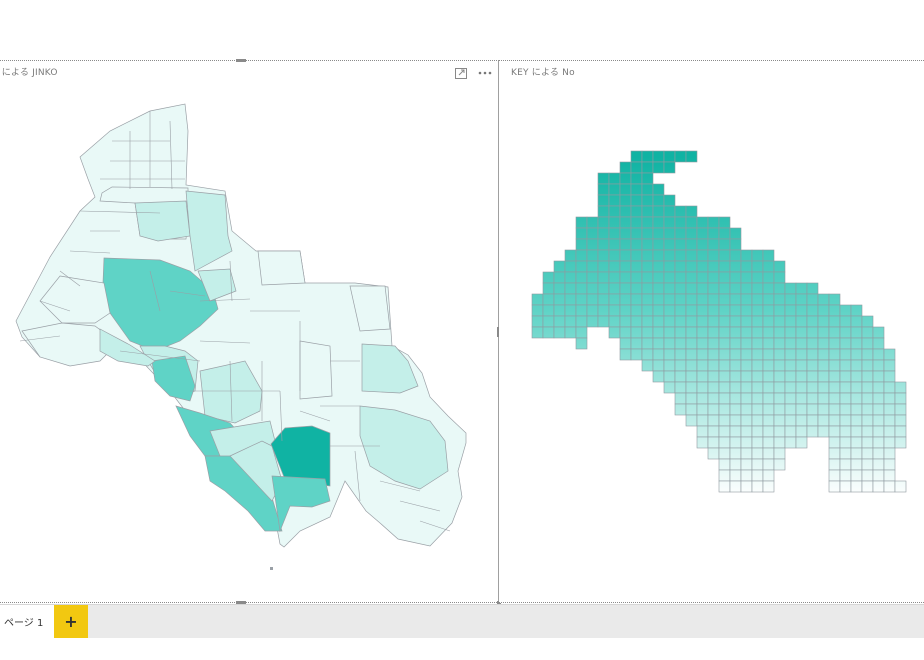 This screenshot has height=660, width=924. Describe the element at coordinates (316, 370) in the screenshot. I see `map-region` at that location.